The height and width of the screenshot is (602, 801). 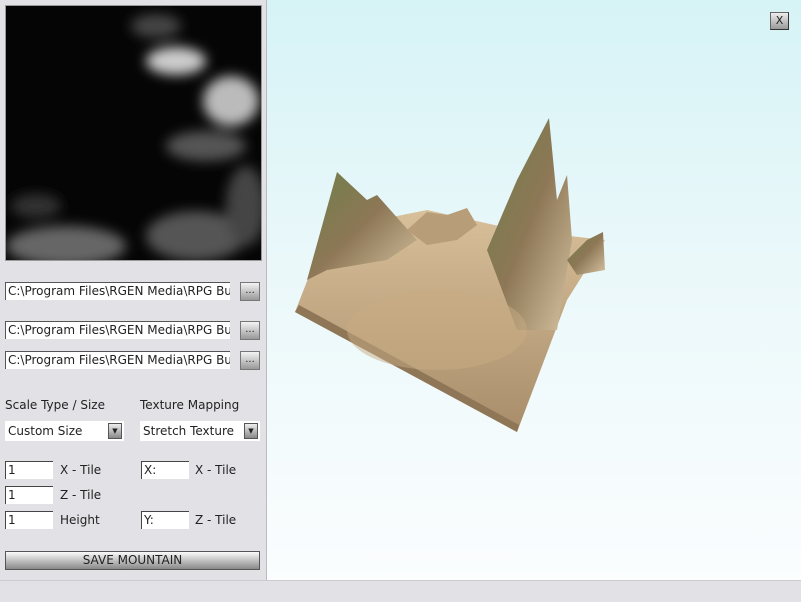 What do you see at coordinates (400, 591) in the screenshot?
I see `status-bar` at bounding box center [400, 591].